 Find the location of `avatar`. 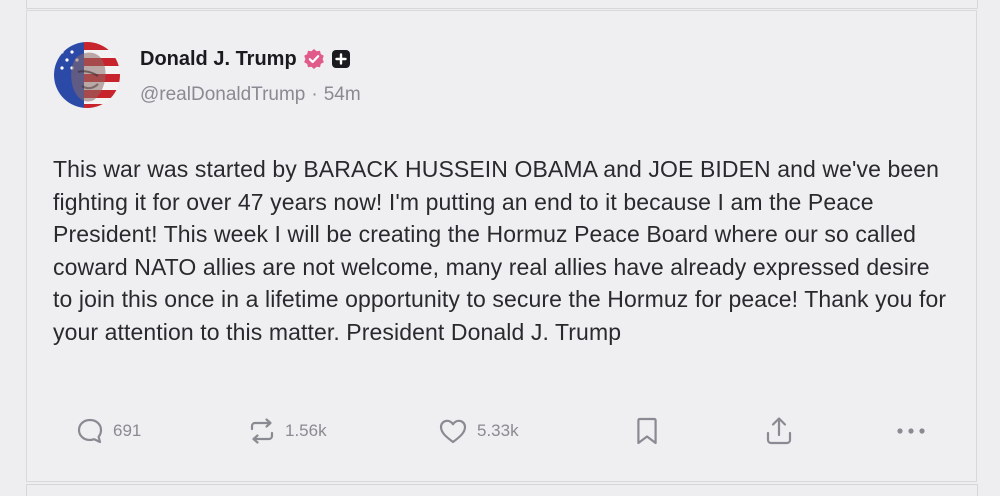

avatar is located at coordinates (87, 75).